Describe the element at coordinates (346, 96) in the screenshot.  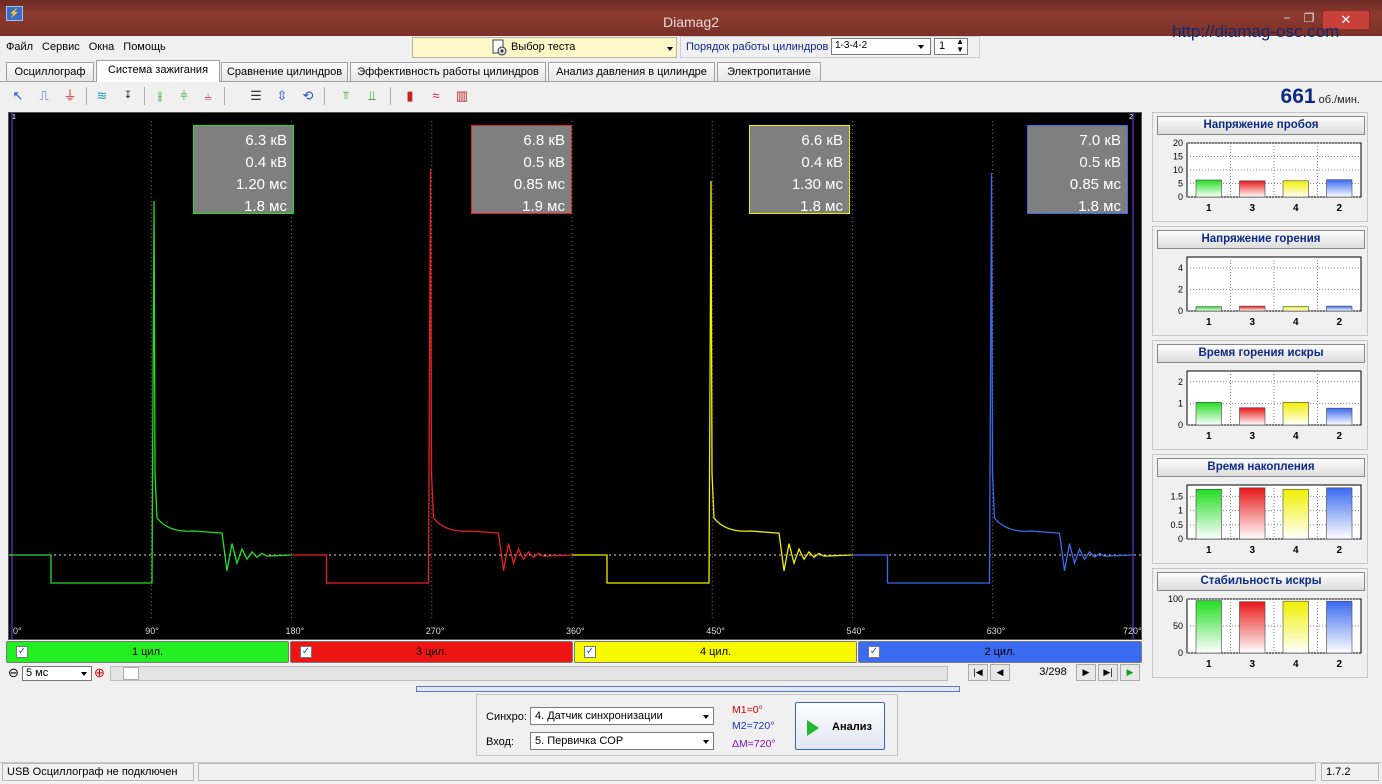
I see `ms-scale-icon: ⫪` at that location.